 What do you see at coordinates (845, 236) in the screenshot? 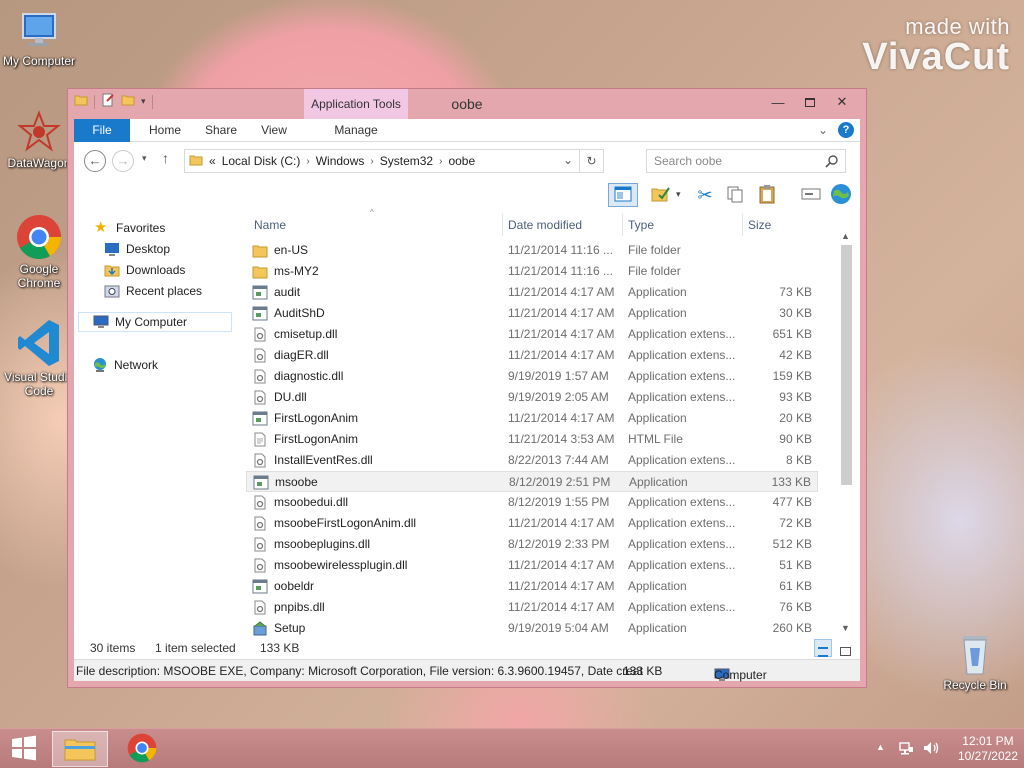
I see `scroll-up-icon: ▲` at bounding box center [845, 236].